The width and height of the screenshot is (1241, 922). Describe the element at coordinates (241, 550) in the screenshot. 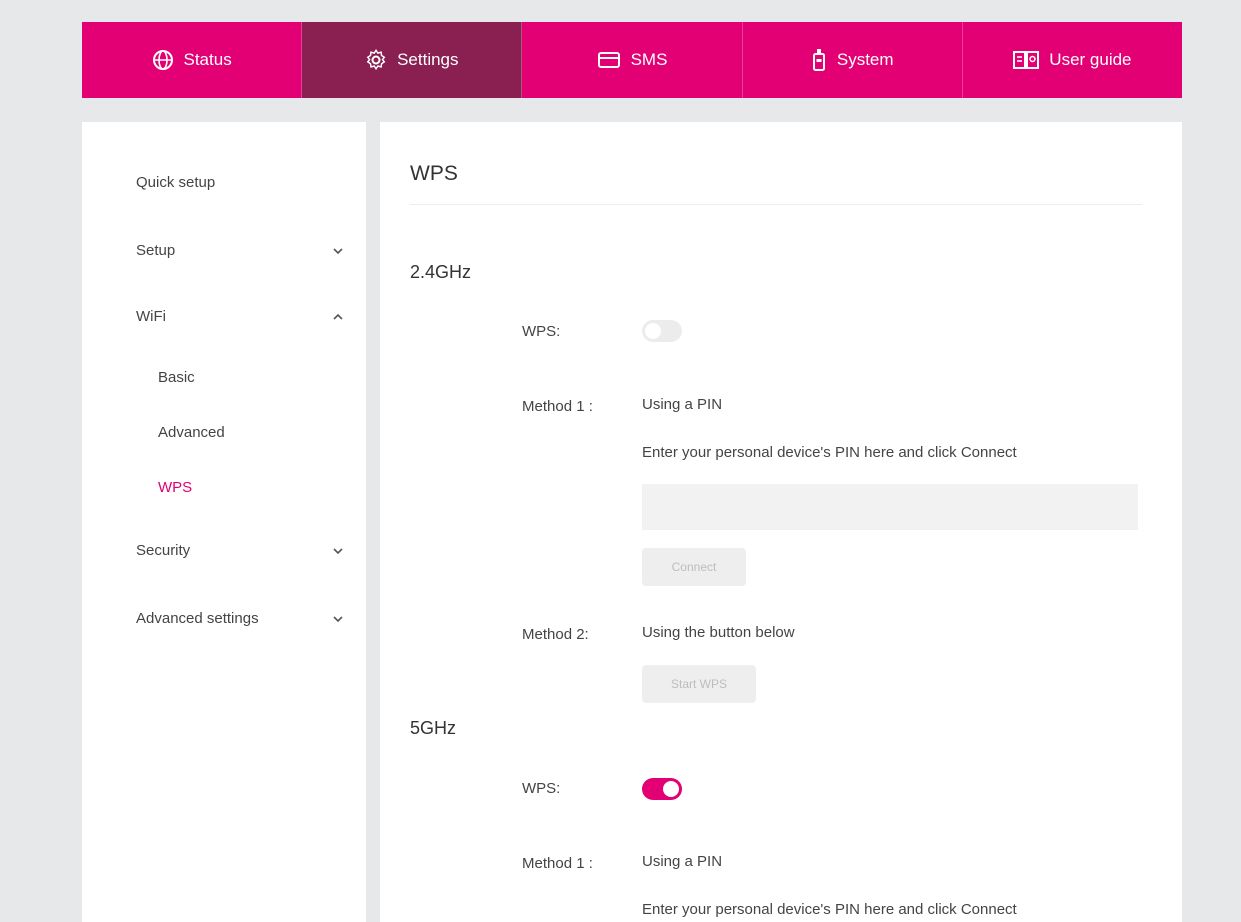

I see `sidebar-item-security: Security` at that location.